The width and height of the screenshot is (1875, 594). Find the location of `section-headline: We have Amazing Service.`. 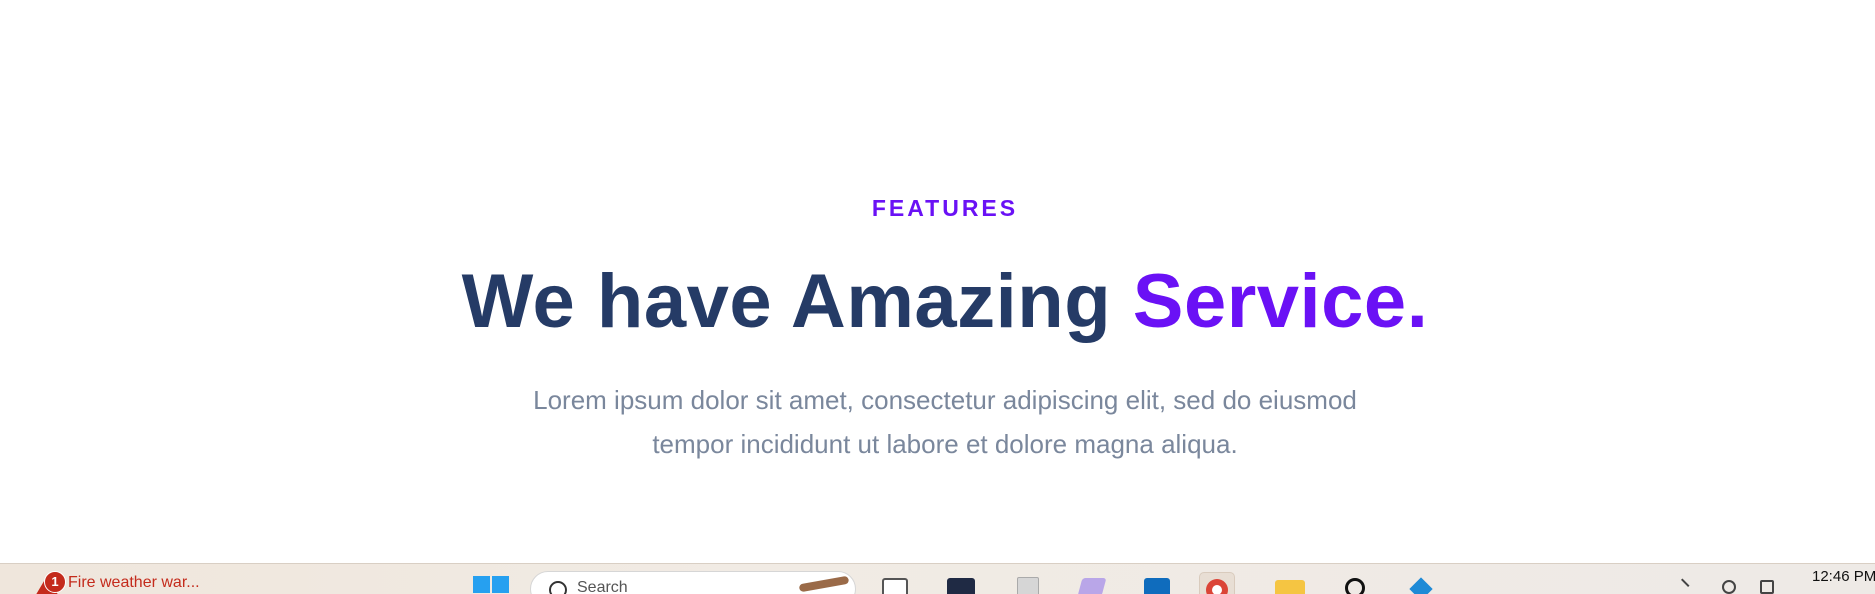

section-headline: We have Amazing Service. is located at coordinates (937, 302).